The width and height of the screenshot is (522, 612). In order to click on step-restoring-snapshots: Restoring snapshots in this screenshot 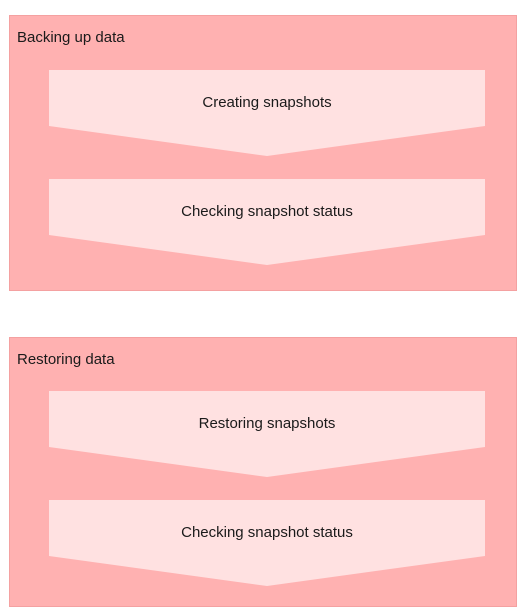, I will do `click(267, 434)`.